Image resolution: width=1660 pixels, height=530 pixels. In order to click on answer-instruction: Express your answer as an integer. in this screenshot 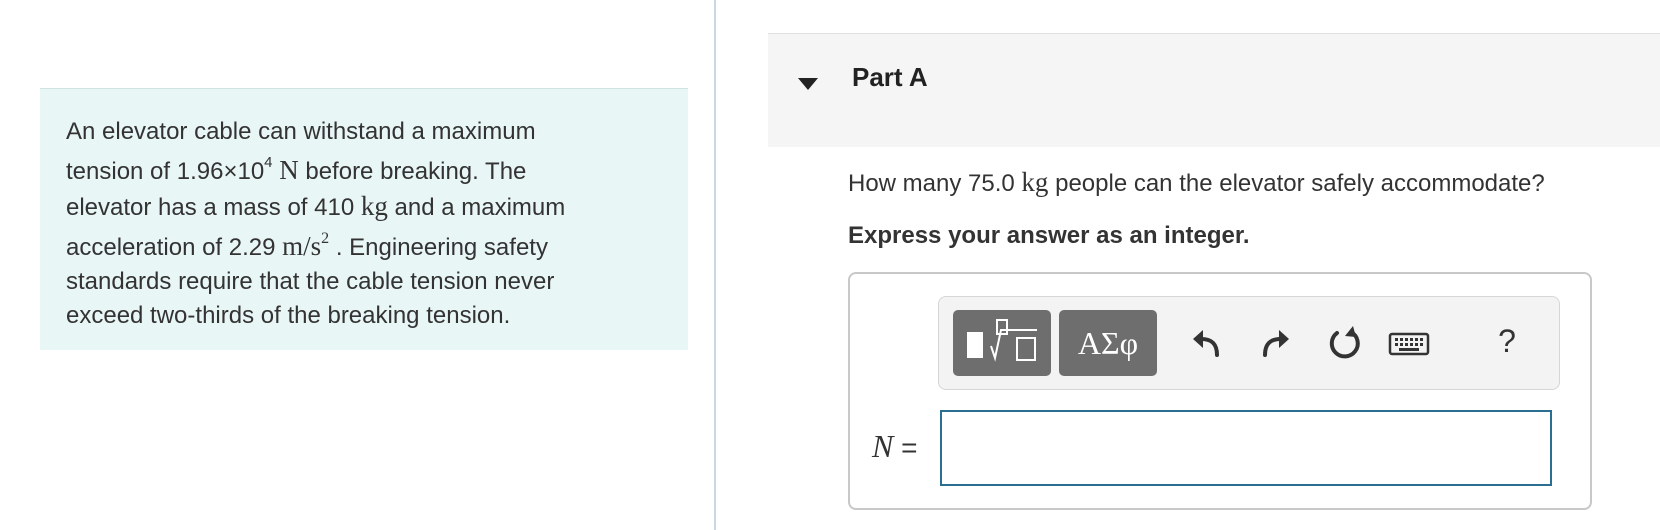, I will do `click(1049, 235)`.